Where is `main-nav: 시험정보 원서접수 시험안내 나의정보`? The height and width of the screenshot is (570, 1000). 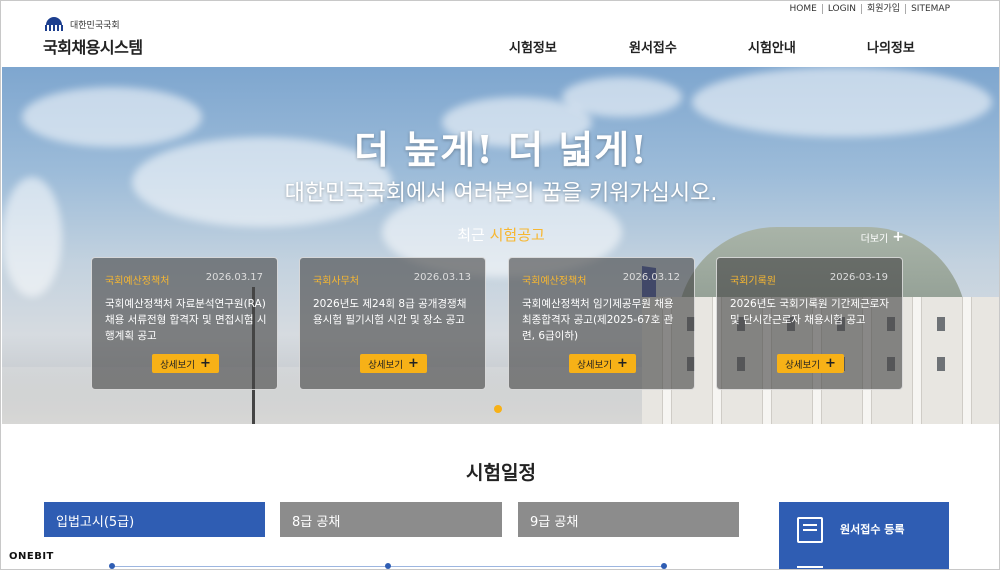 main-nav: 시험정보 원서접수 시험안내 나의정보 is located at coordinates (500, 46).